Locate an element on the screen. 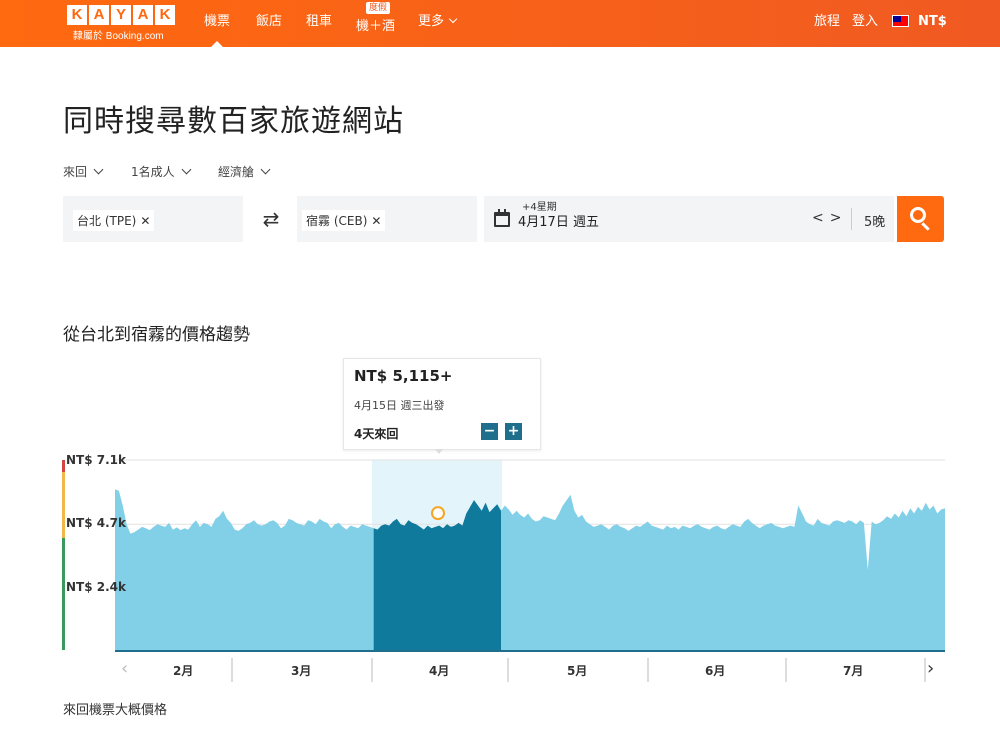  price-color-scale is located at coordinates (63, 555).